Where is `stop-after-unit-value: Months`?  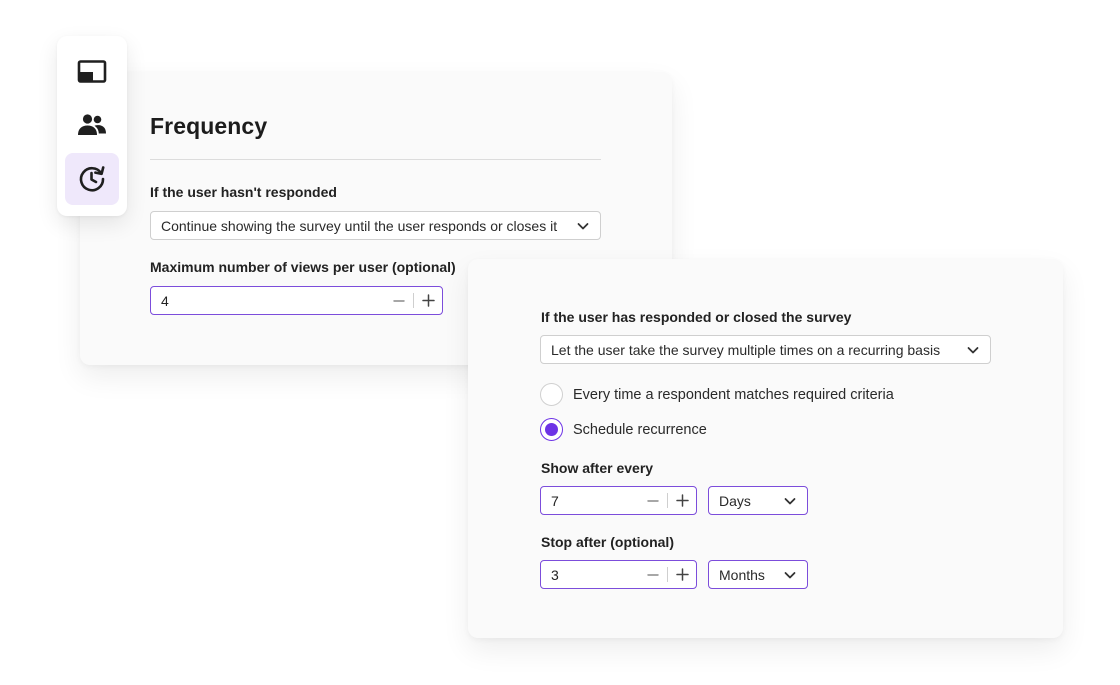
stop-after-unit-value: Months is located at coordinates (742, 574).